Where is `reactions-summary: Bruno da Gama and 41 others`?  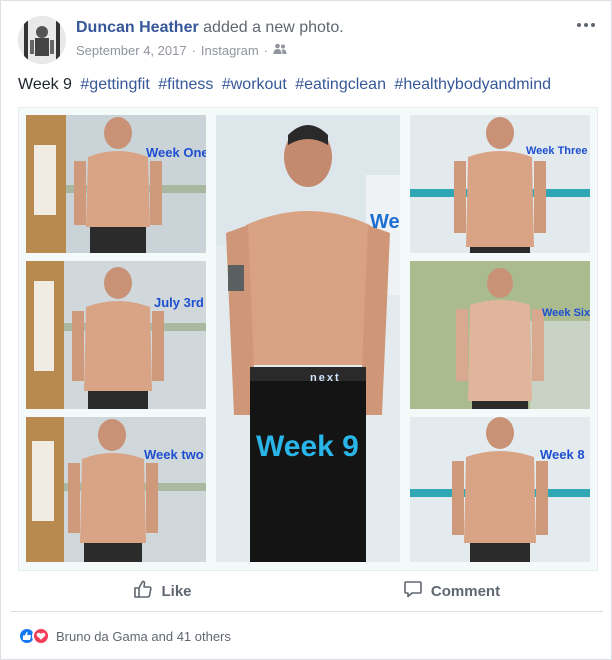
reactions-summary: Bruno da Gama and 41 others is located at coordinates (124, 636).